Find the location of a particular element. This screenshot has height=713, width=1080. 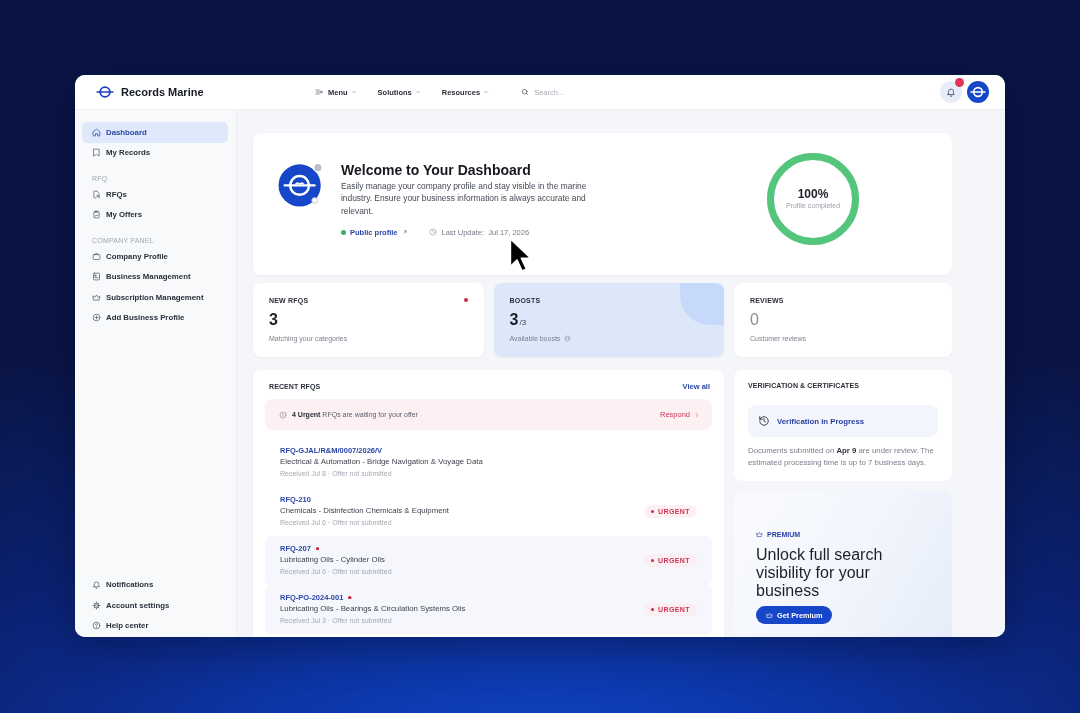

notifications-button is located at coordinates (951, 92).